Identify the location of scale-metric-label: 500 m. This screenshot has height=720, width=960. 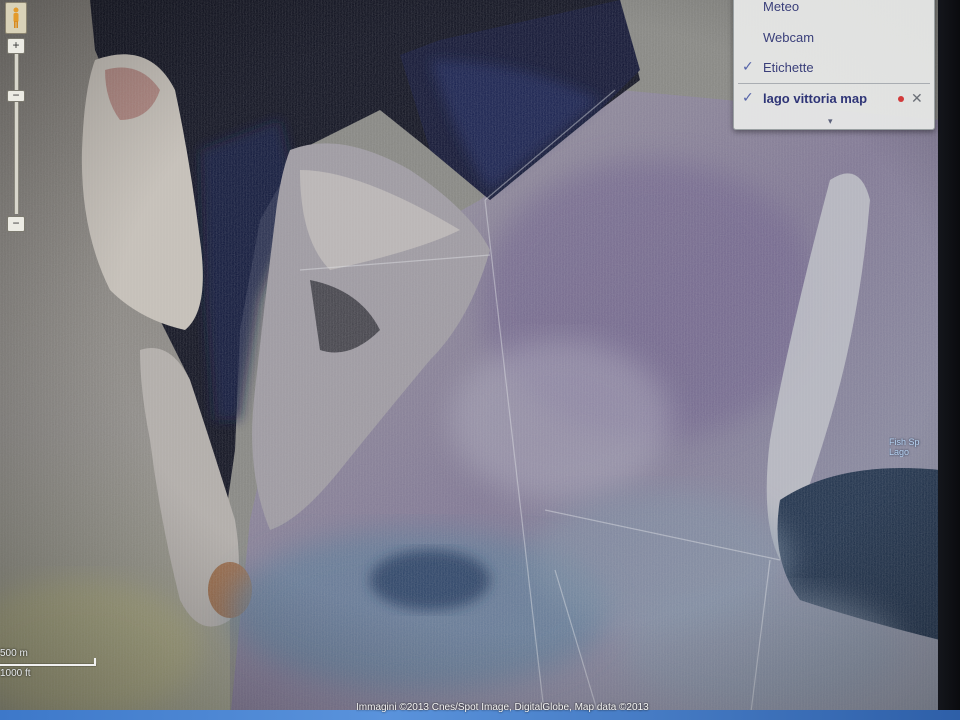
(14, 653).